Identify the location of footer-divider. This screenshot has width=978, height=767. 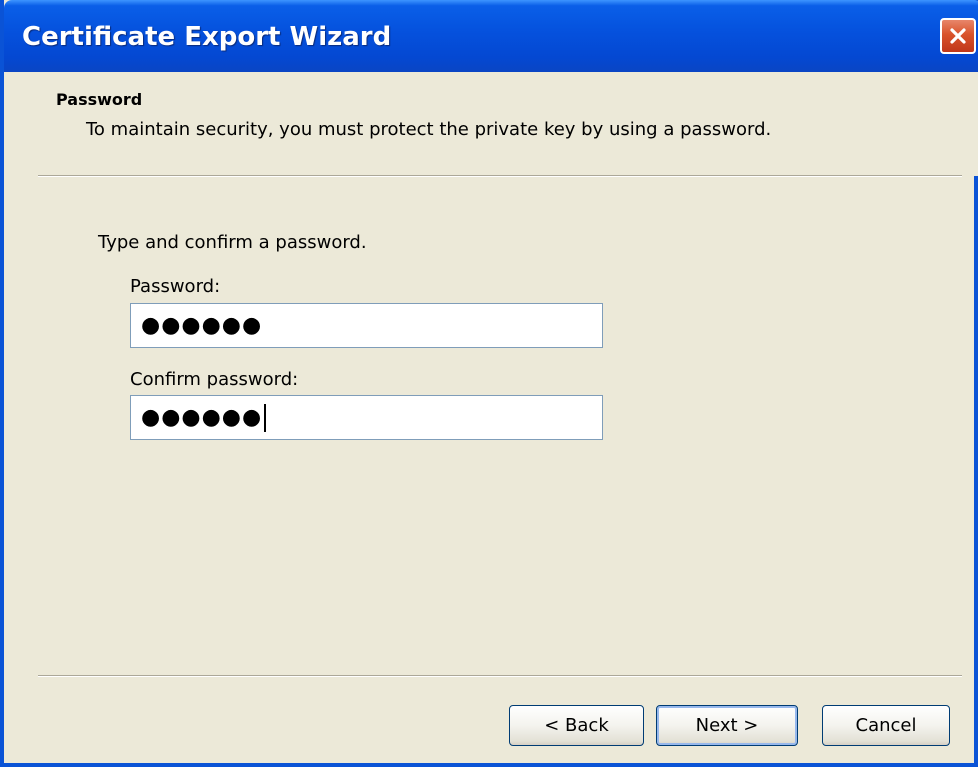
(500, 676).